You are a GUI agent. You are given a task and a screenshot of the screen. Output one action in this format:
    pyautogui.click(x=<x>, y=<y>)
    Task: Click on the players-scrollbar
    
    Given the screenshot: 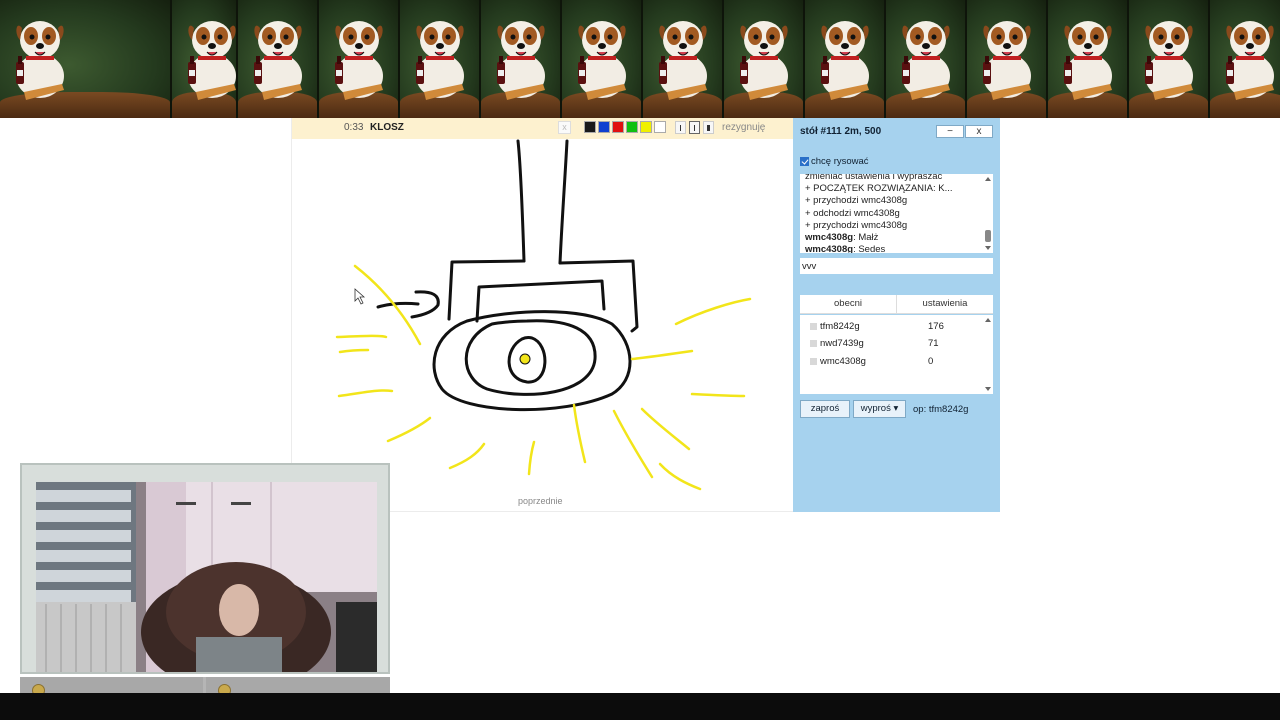 What is the action you would take?
    pyautogui.click(x=988, y=354)
    